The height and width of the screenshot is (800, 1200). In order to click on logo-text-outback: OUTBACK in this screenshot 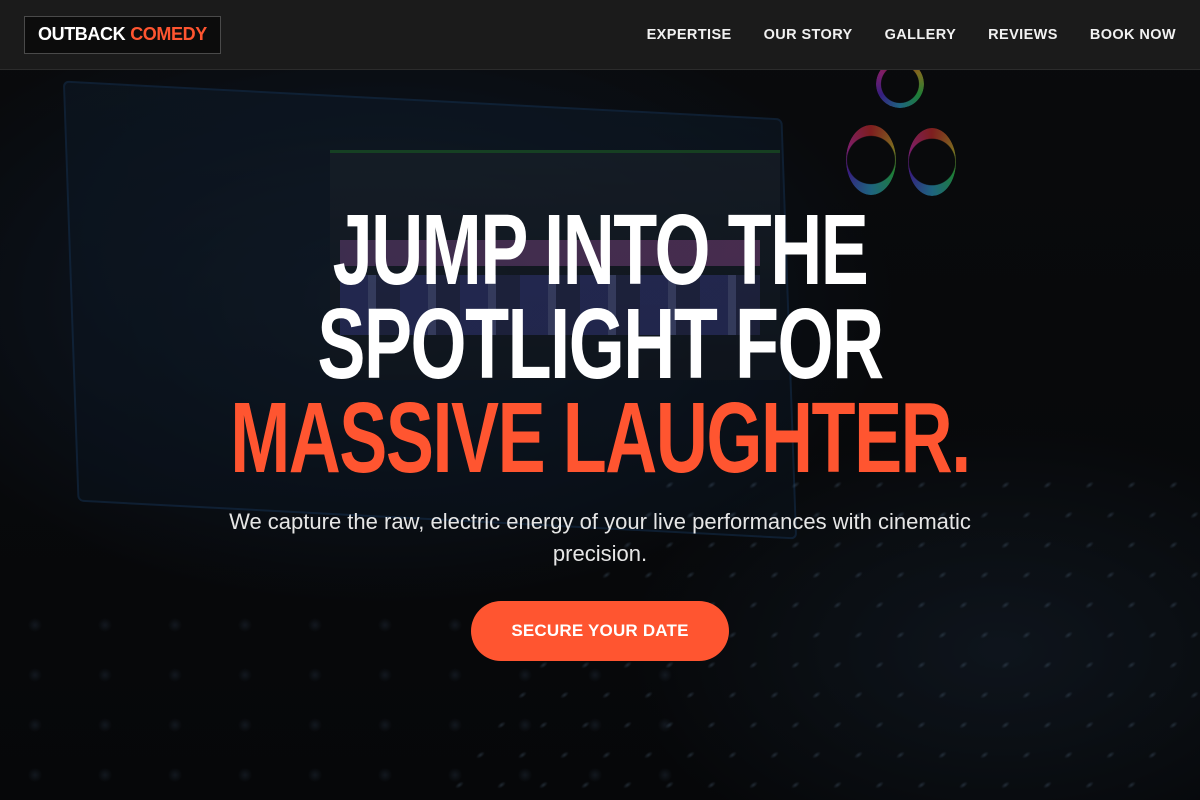, I will do `click(82, 34)`.